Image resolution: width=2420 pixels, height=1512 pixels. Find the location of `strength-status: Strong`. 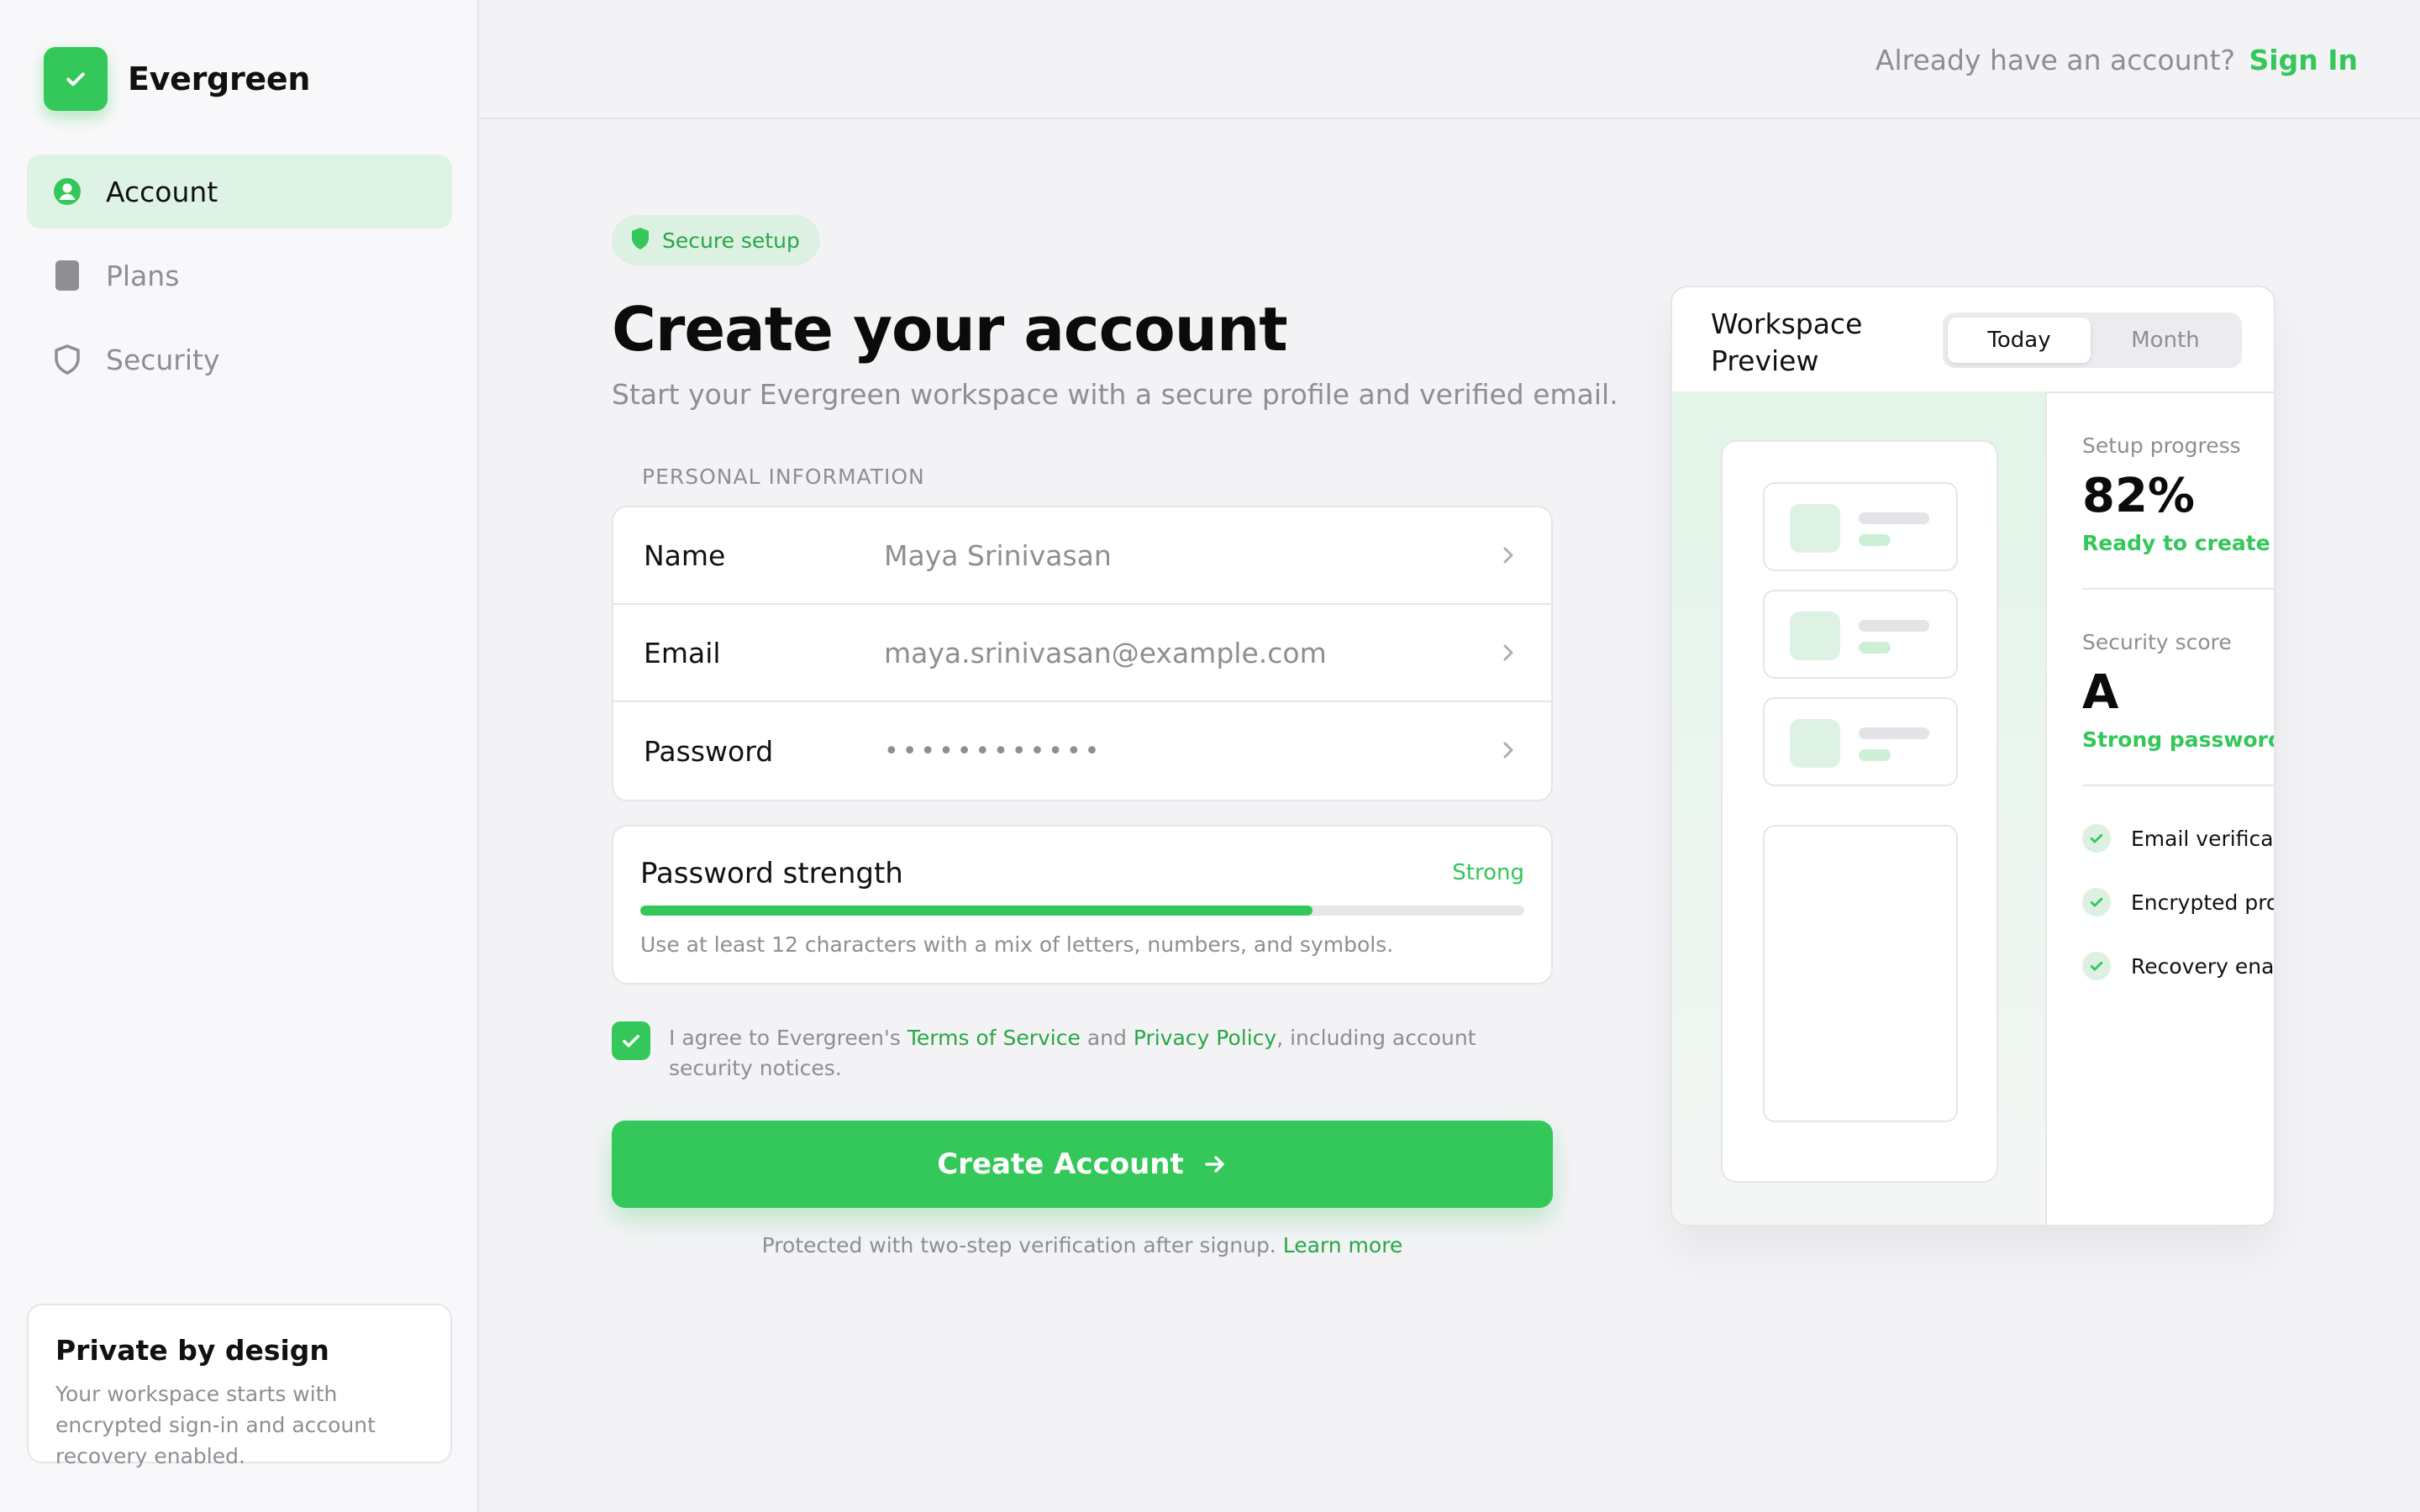

strength-status: Strong is located at coordinates (1488, 872).